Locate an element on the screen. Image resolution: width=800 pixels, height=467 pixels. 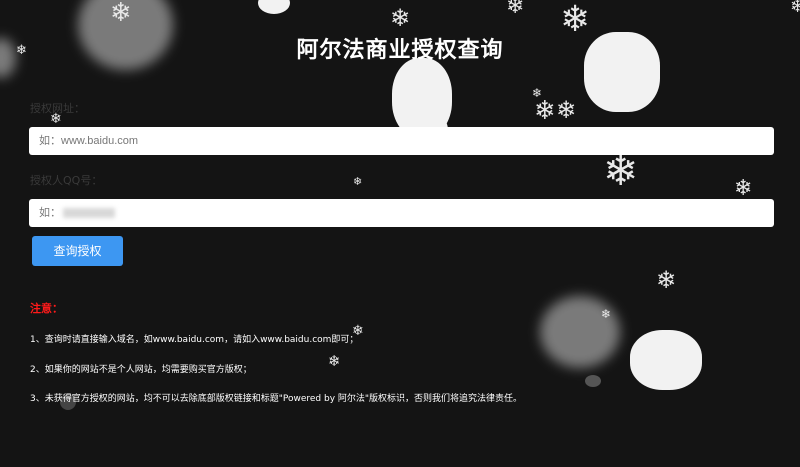
qq-input: 如： is located at coordinates (401, 213).